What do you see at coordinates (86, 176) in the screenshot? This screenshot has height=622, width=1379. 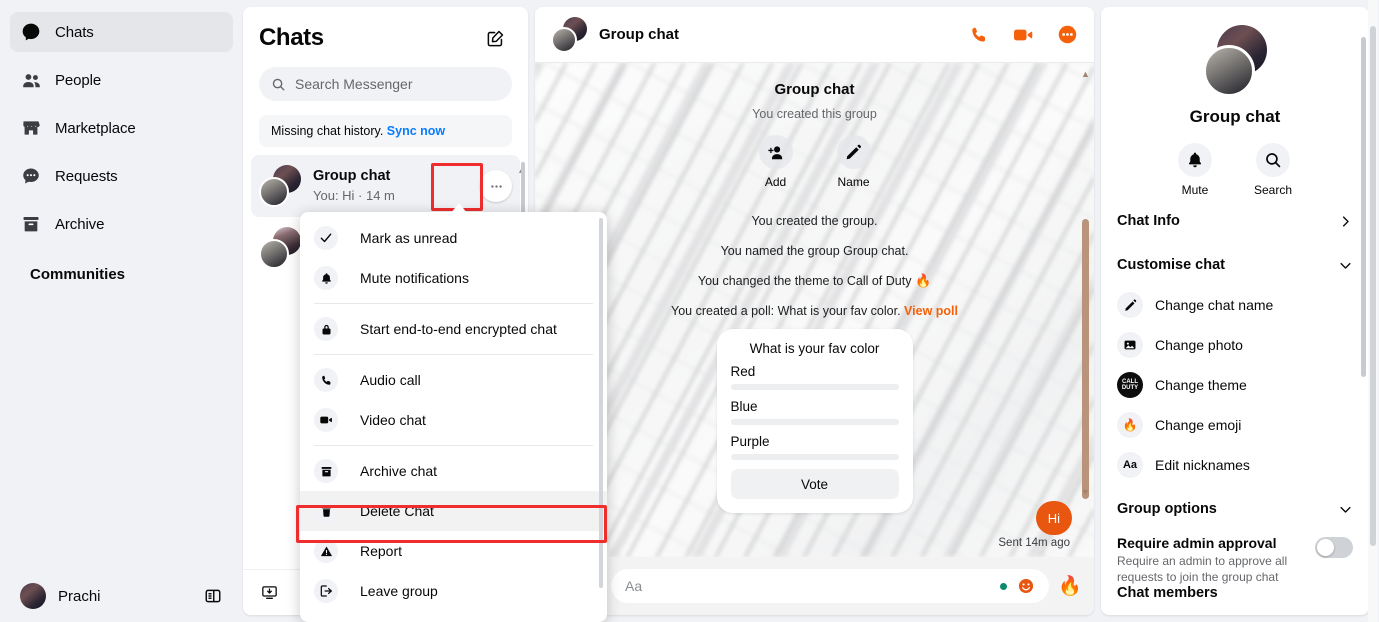 I see `sidebar-item-label: Requests` at bounding box center [86, 176].